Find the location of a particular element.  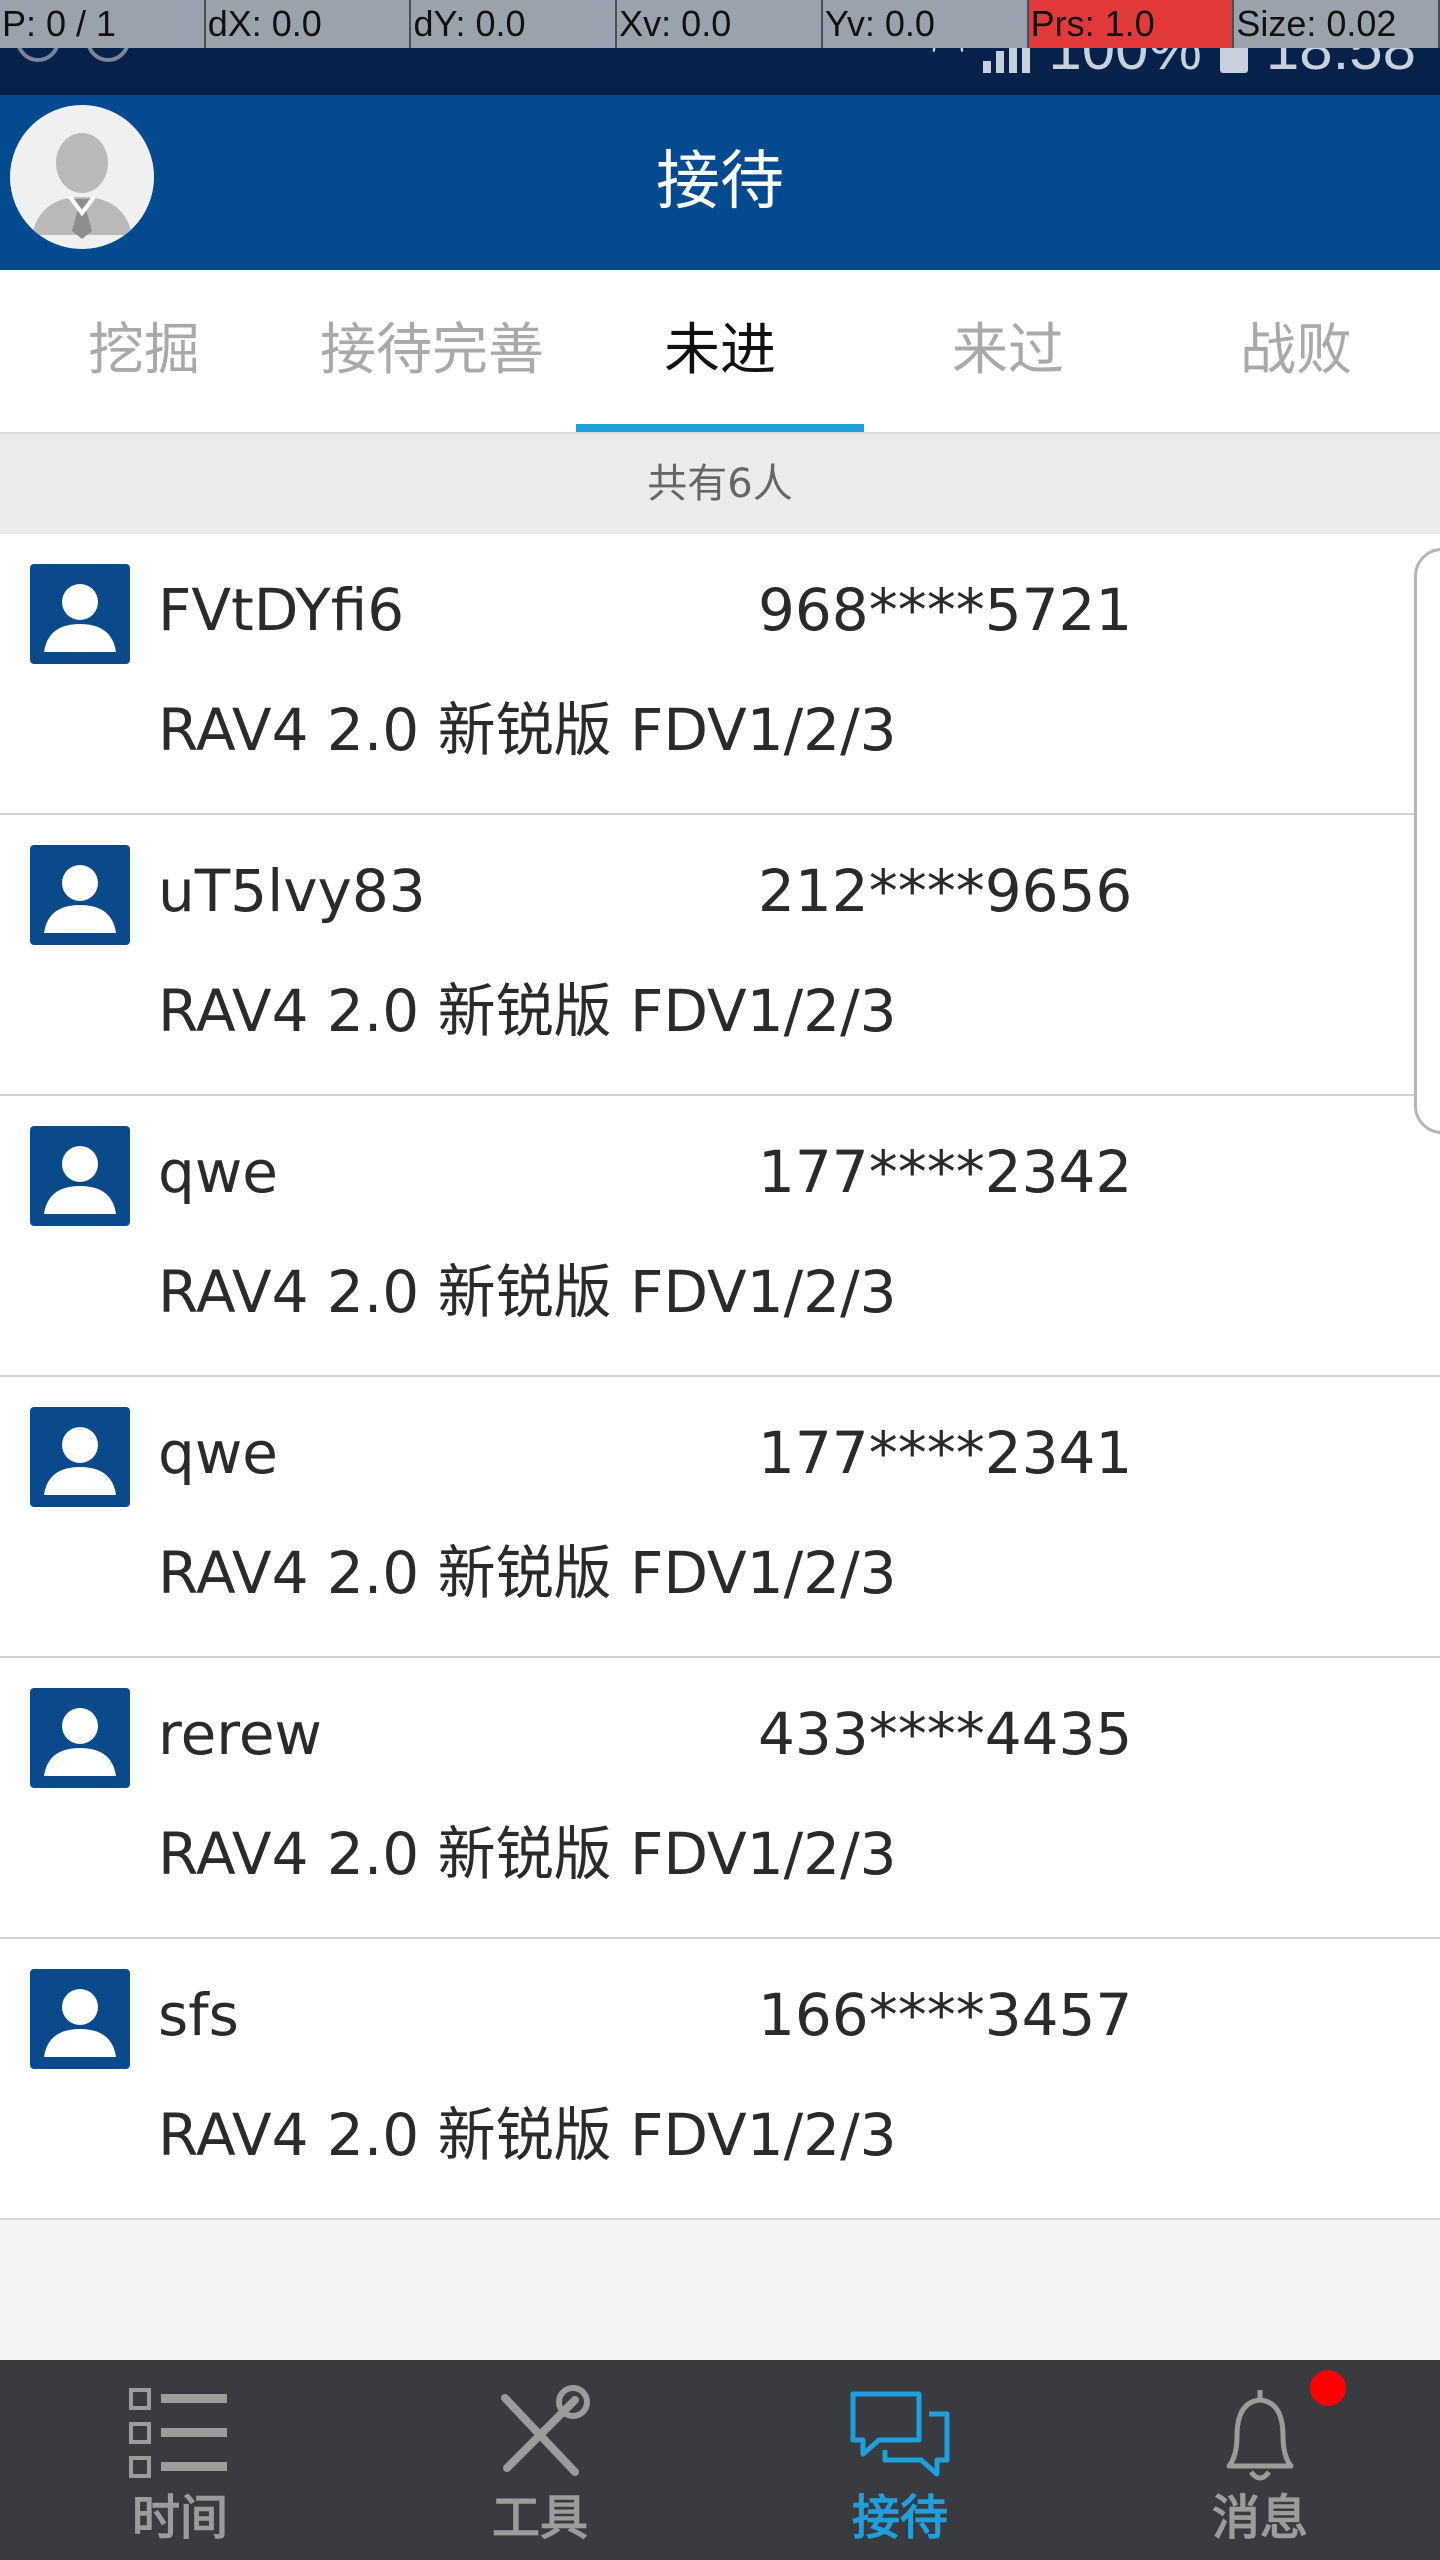

bottom-nav: 时间 工具 接待 消息 is located at coordinates (720, 2460).